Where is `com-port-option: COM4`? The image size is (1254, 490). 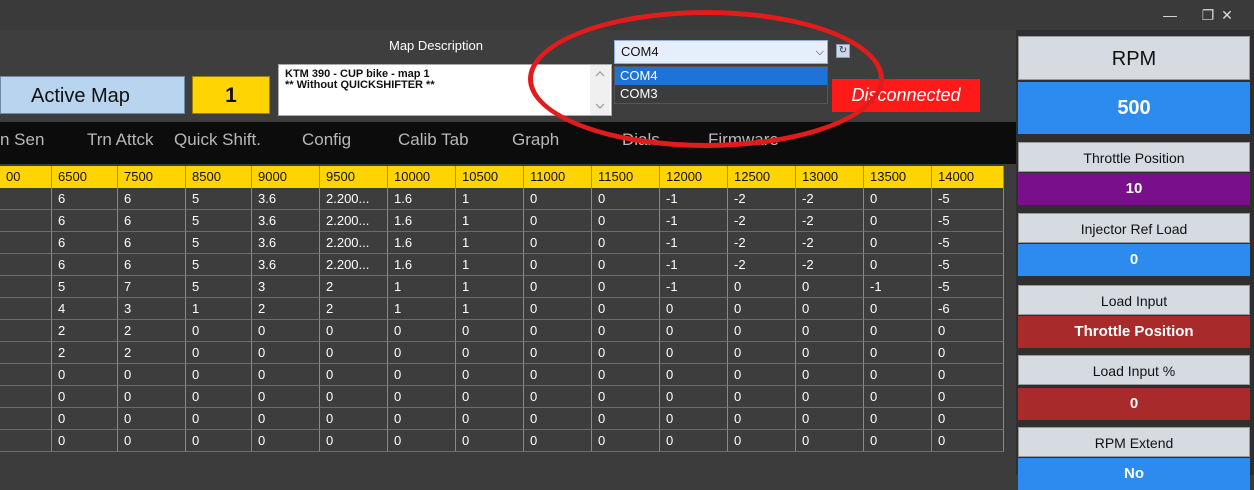 com-port-option: COM4 is located at coordinates (721, 76).